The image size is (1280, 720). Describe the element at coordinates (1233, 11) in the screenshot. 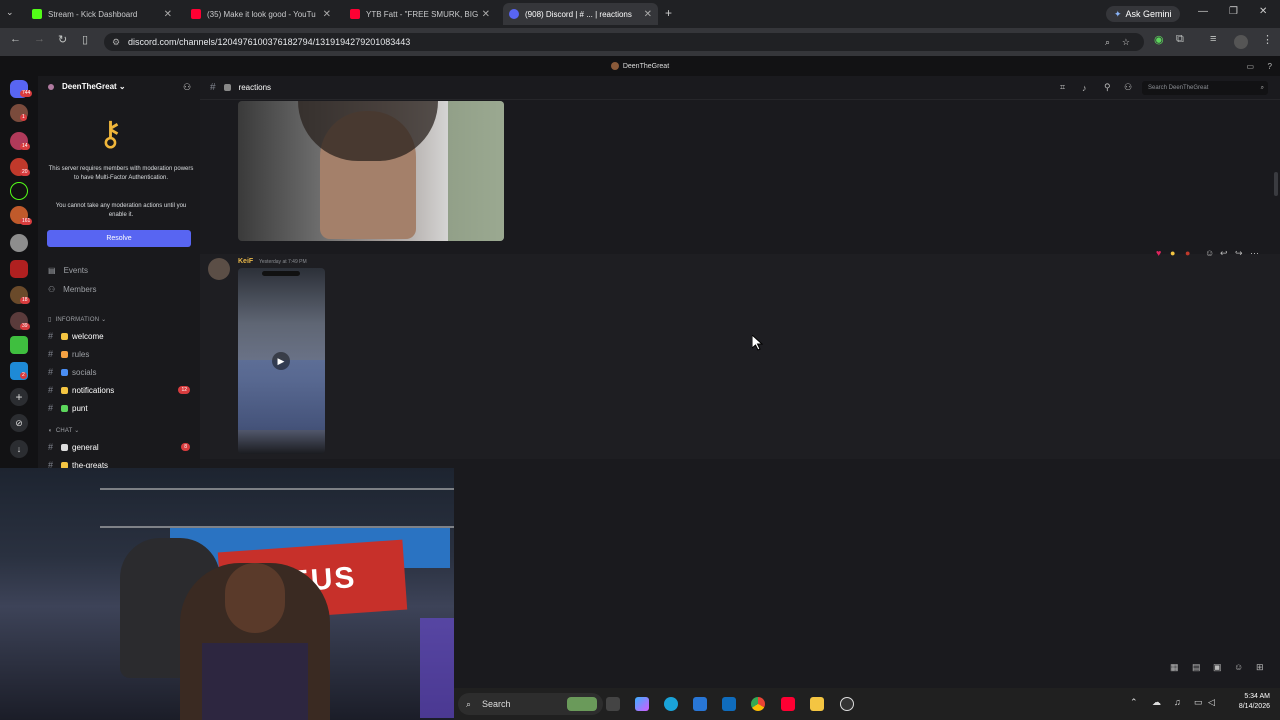

I see `restore-icon: ❐` at that location.